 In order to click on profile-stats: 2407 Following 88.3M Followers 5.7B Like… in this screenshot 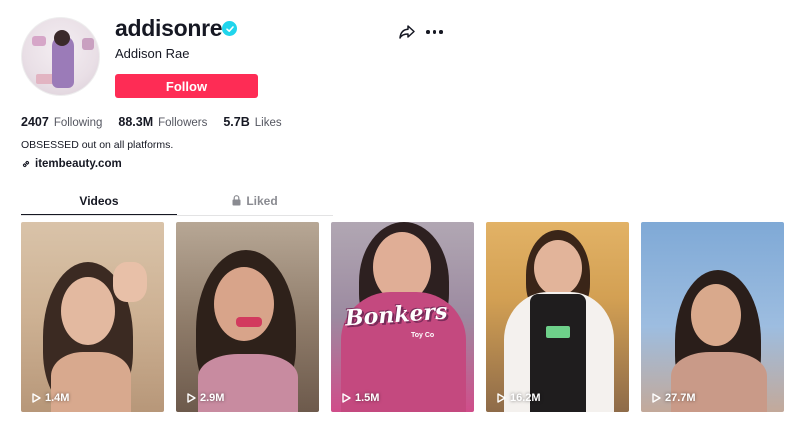, I will do `click(151, 122)`.